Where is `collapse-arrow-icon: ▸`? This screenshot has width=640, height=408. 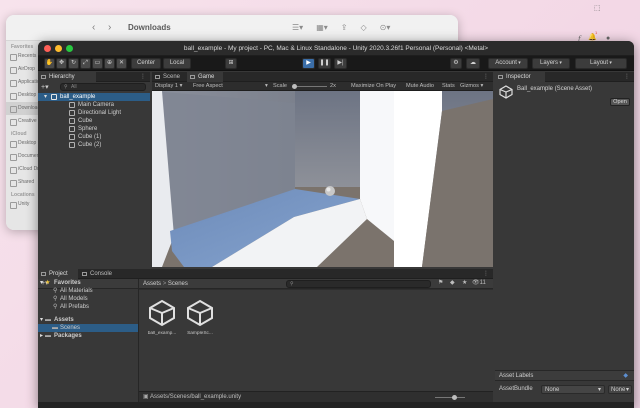
collapse-arrow-icon: ▸ is located at coordinates (41, 336).